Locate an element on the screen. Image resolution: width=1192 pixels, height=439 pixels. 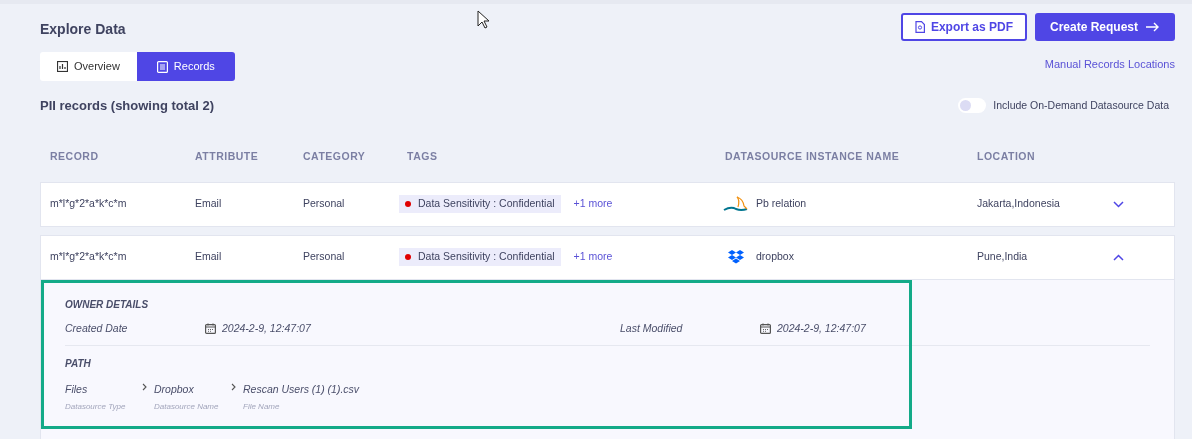
arrow-right-icon is located at coordinates (1153, 27).